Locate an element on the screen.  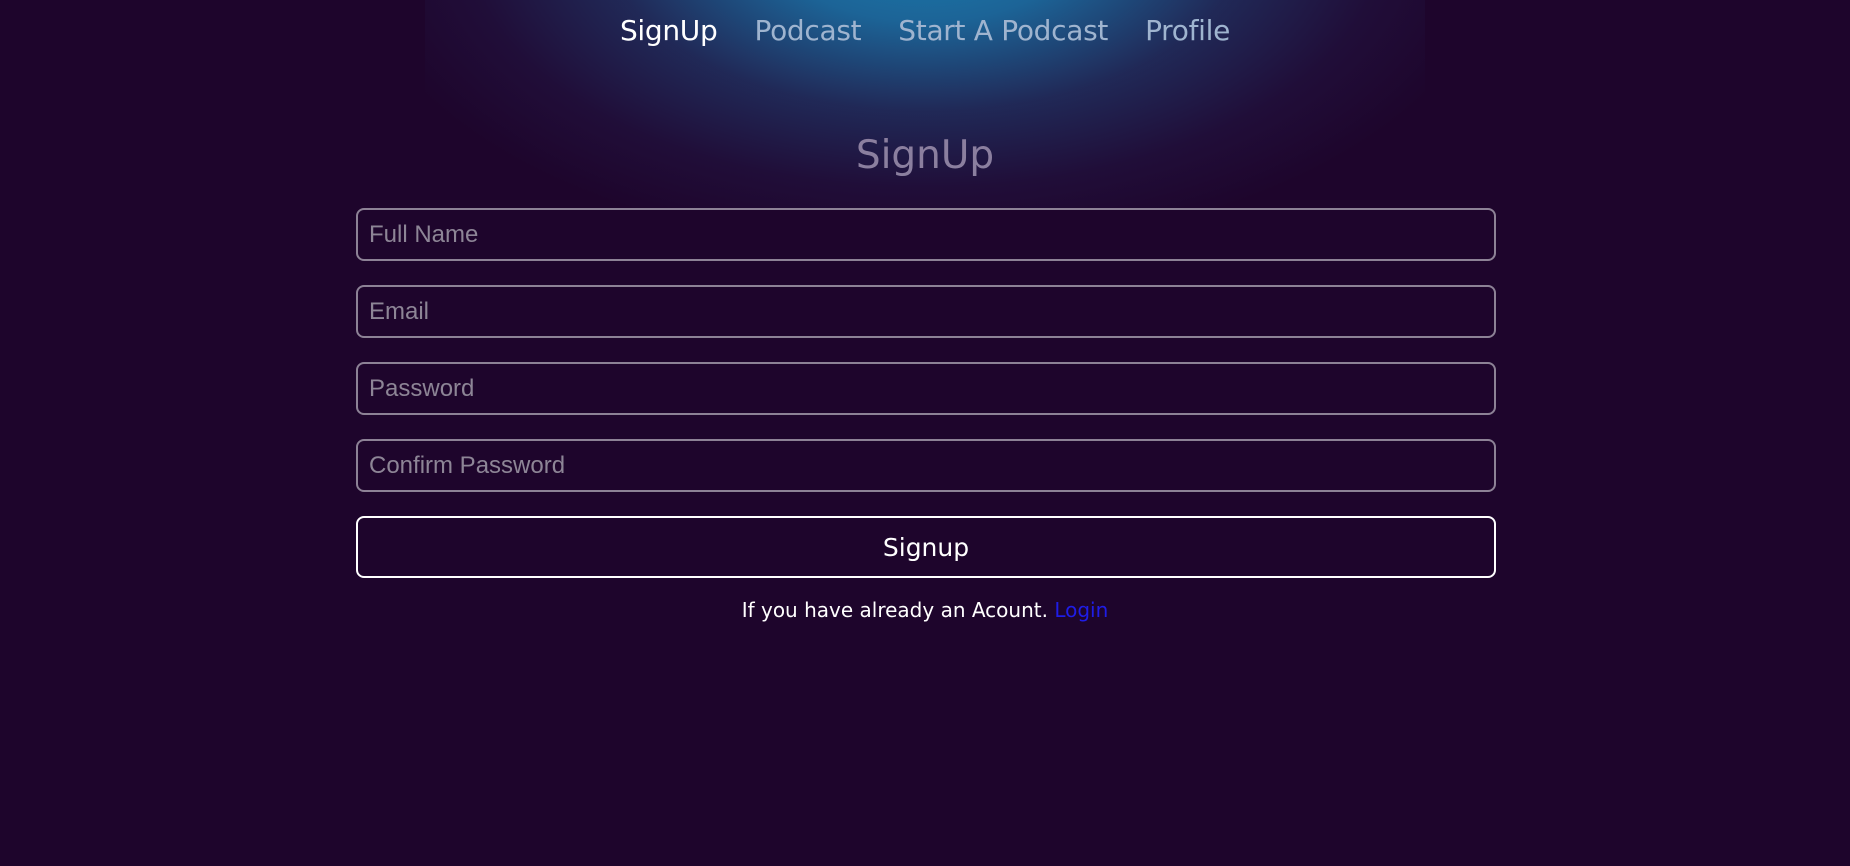
signup-button: Signup is located at coordinates (926, 547).